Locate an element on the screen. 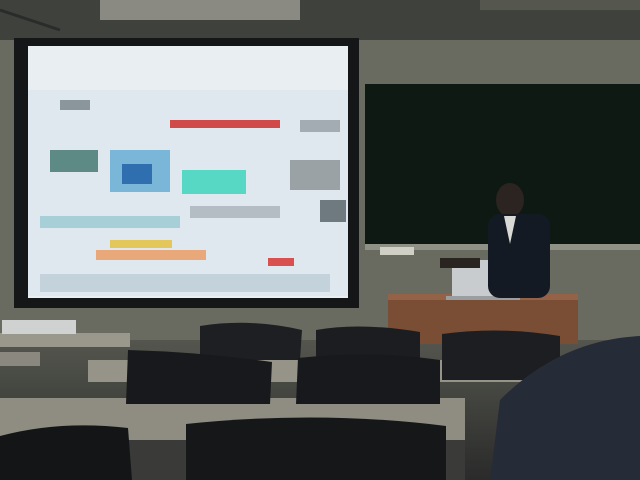  ceiling-vent is located at coordinates (560, 5).